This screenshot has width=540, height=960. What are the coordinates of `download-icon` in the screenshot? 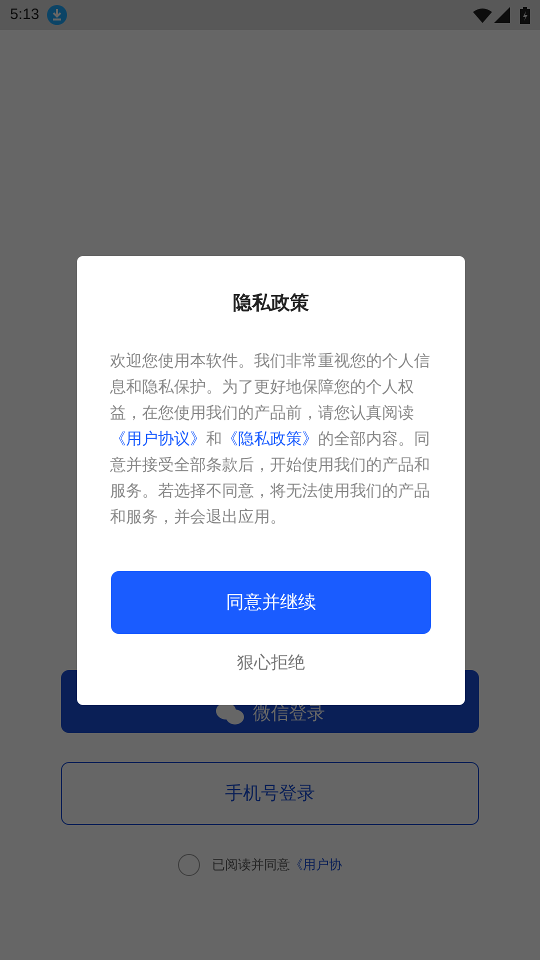 It's located at (57, 15).